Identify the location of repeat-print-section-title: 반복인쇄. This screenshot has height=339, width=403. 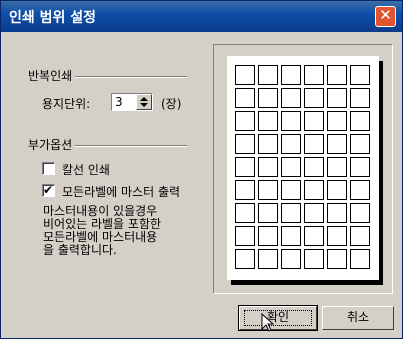
(50, 76).